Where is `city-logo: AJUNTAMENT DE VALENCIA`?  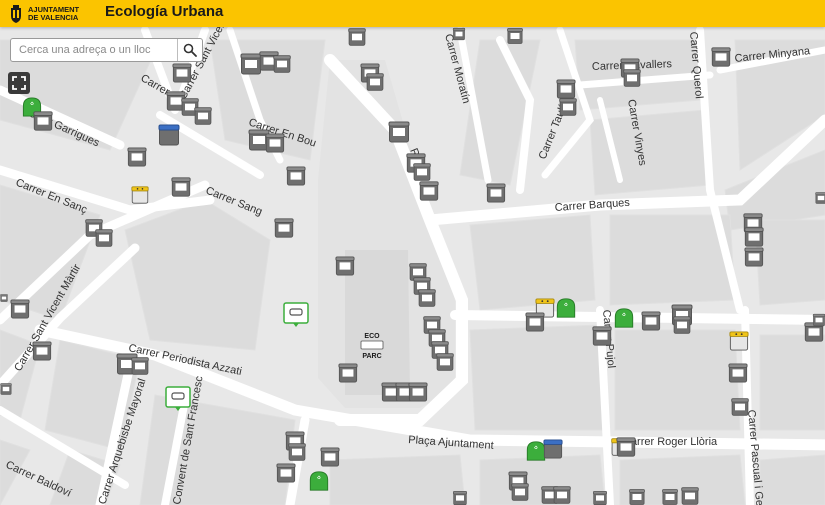 city-logo: AJUNTAMENT DE VALENCIA is located at coordinates (43, 13).